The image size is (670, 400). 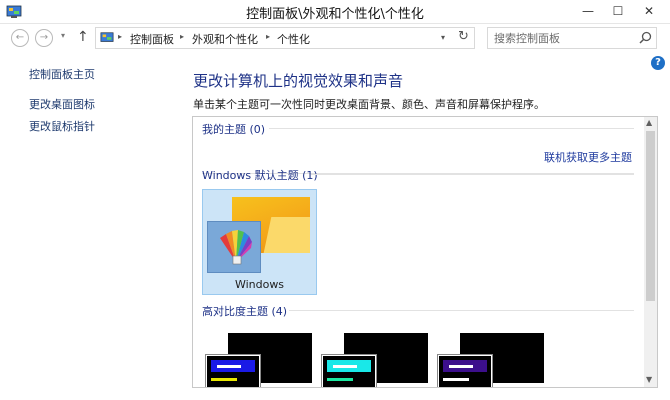 What do you see at coordinates (244, 311) in the screenshot?
I see `high-contrast-themes-header: 高对比度主题 (4)` at bounding box center [244, 311].